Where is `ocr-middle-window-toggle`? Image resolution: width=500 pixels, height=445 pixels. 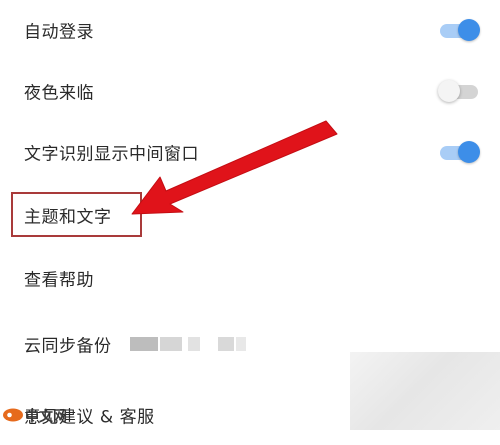 ocr-middle-window-toggle is located at coordinates (459, 152).